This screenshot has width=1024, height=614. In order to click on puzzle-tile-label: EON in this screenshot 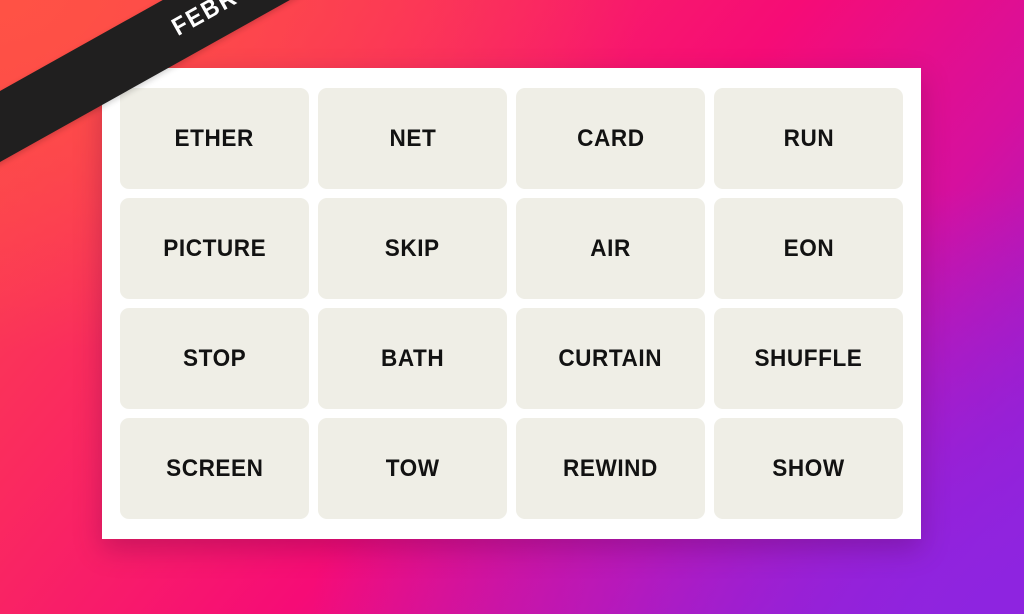, I will do `click(808, 248)`.